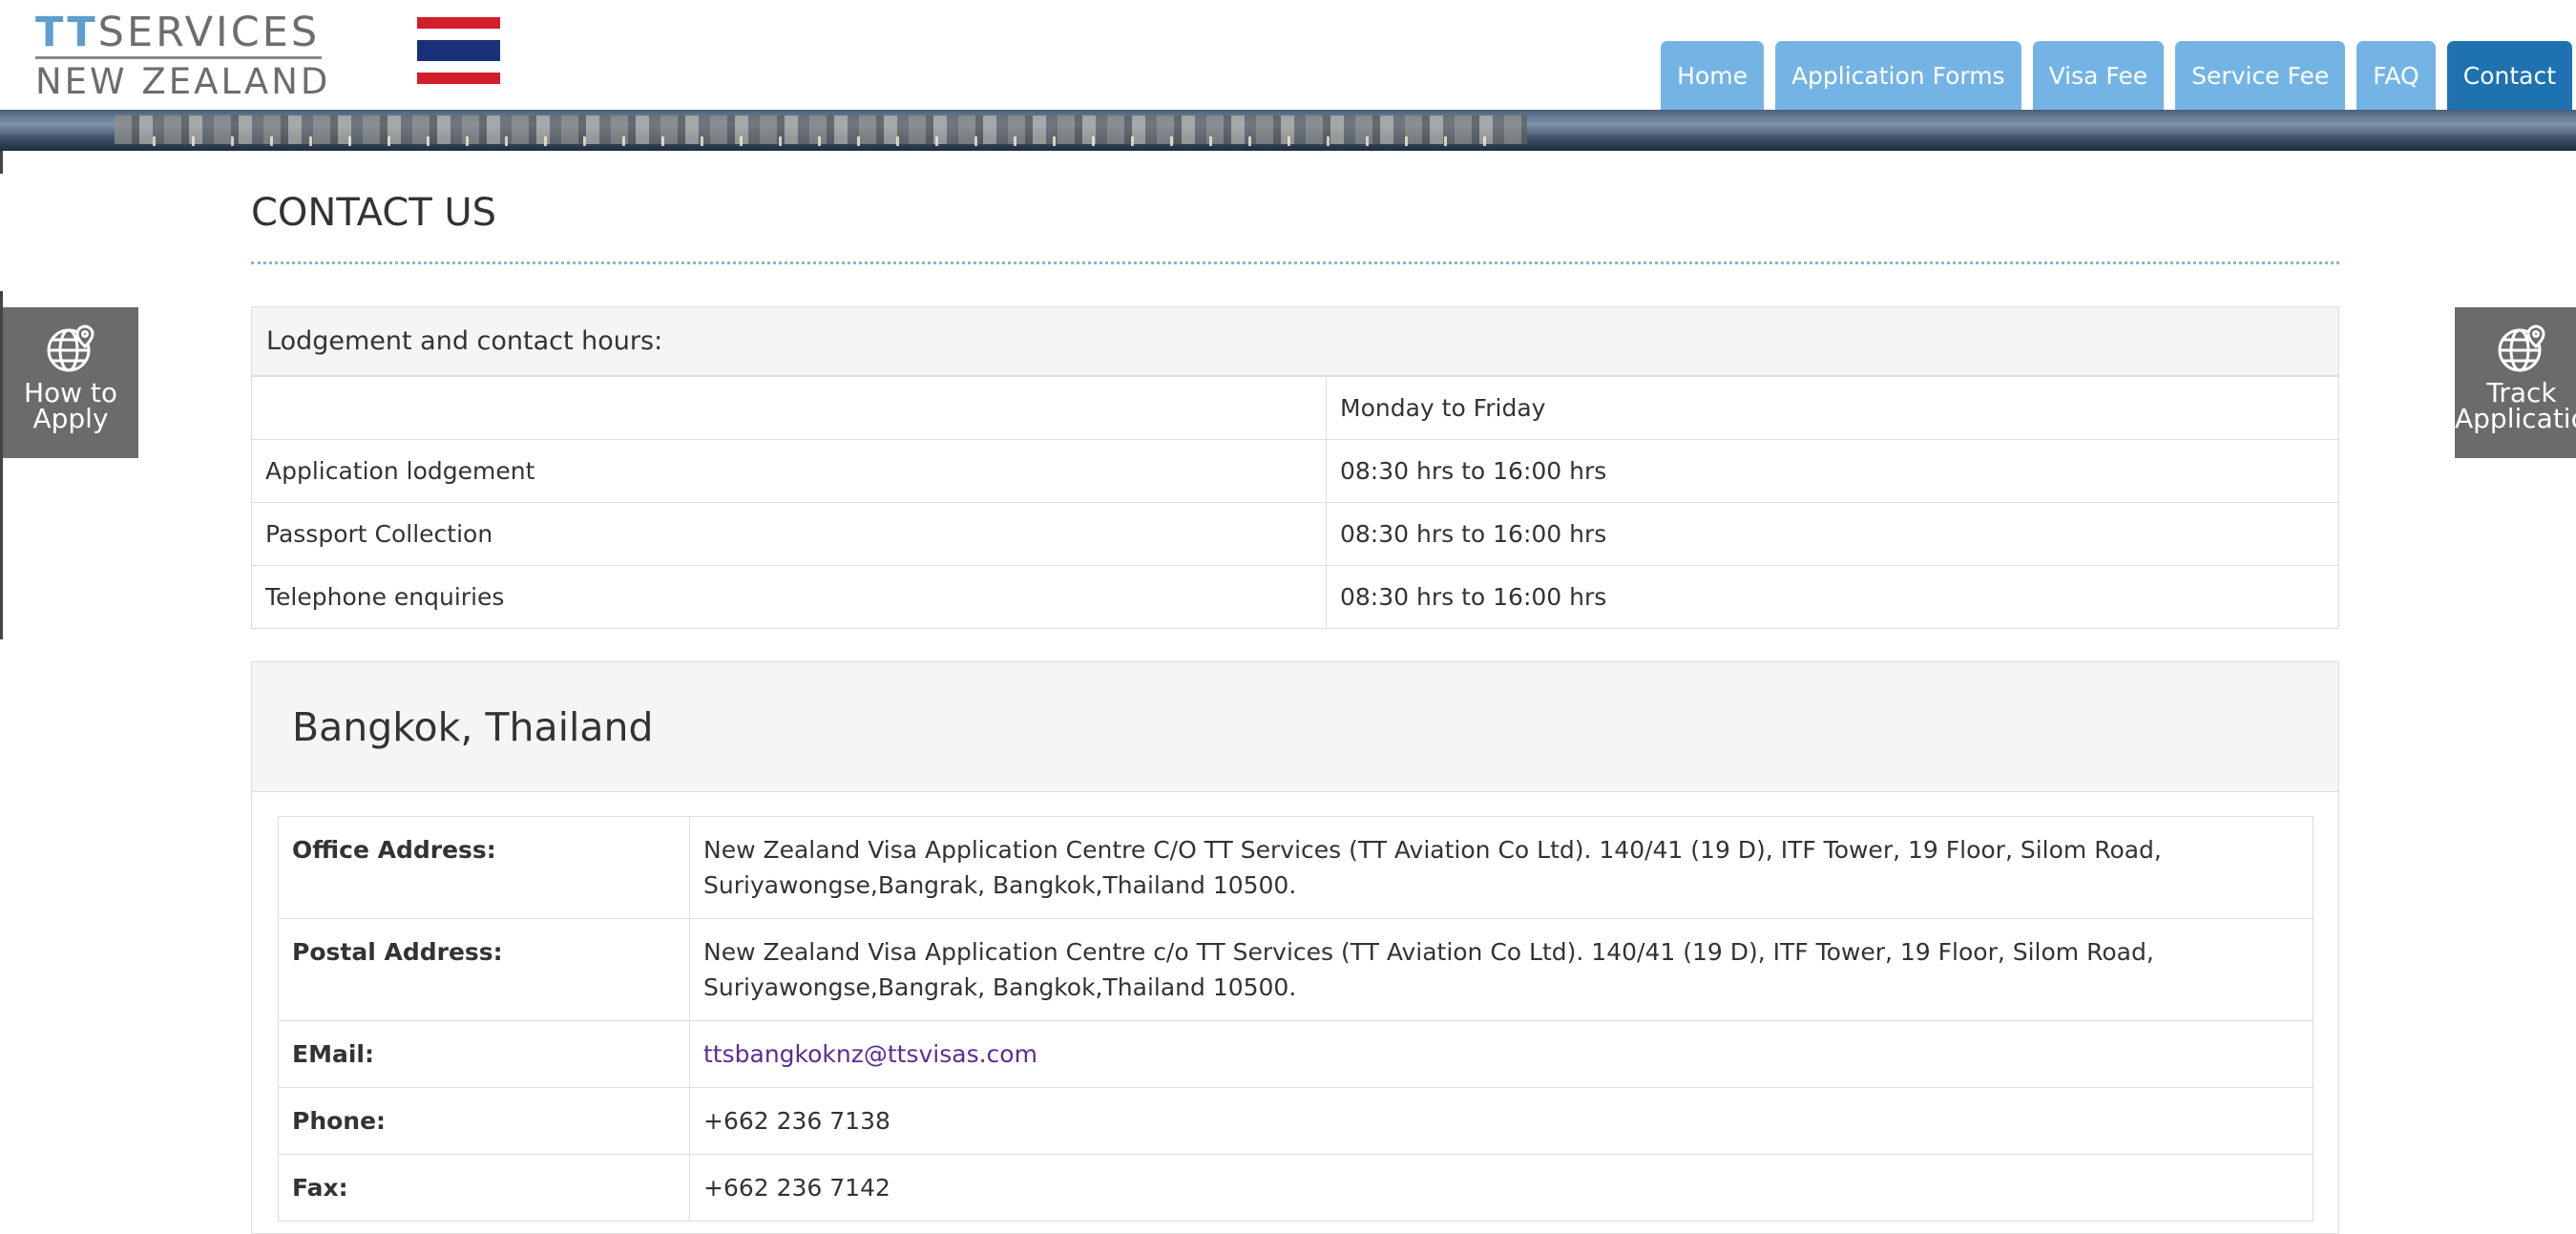  What do you see at coordinates (484, 1054) in the screenshot?
I see `contact-label: EMail:` at bounding box center [484, 1054].